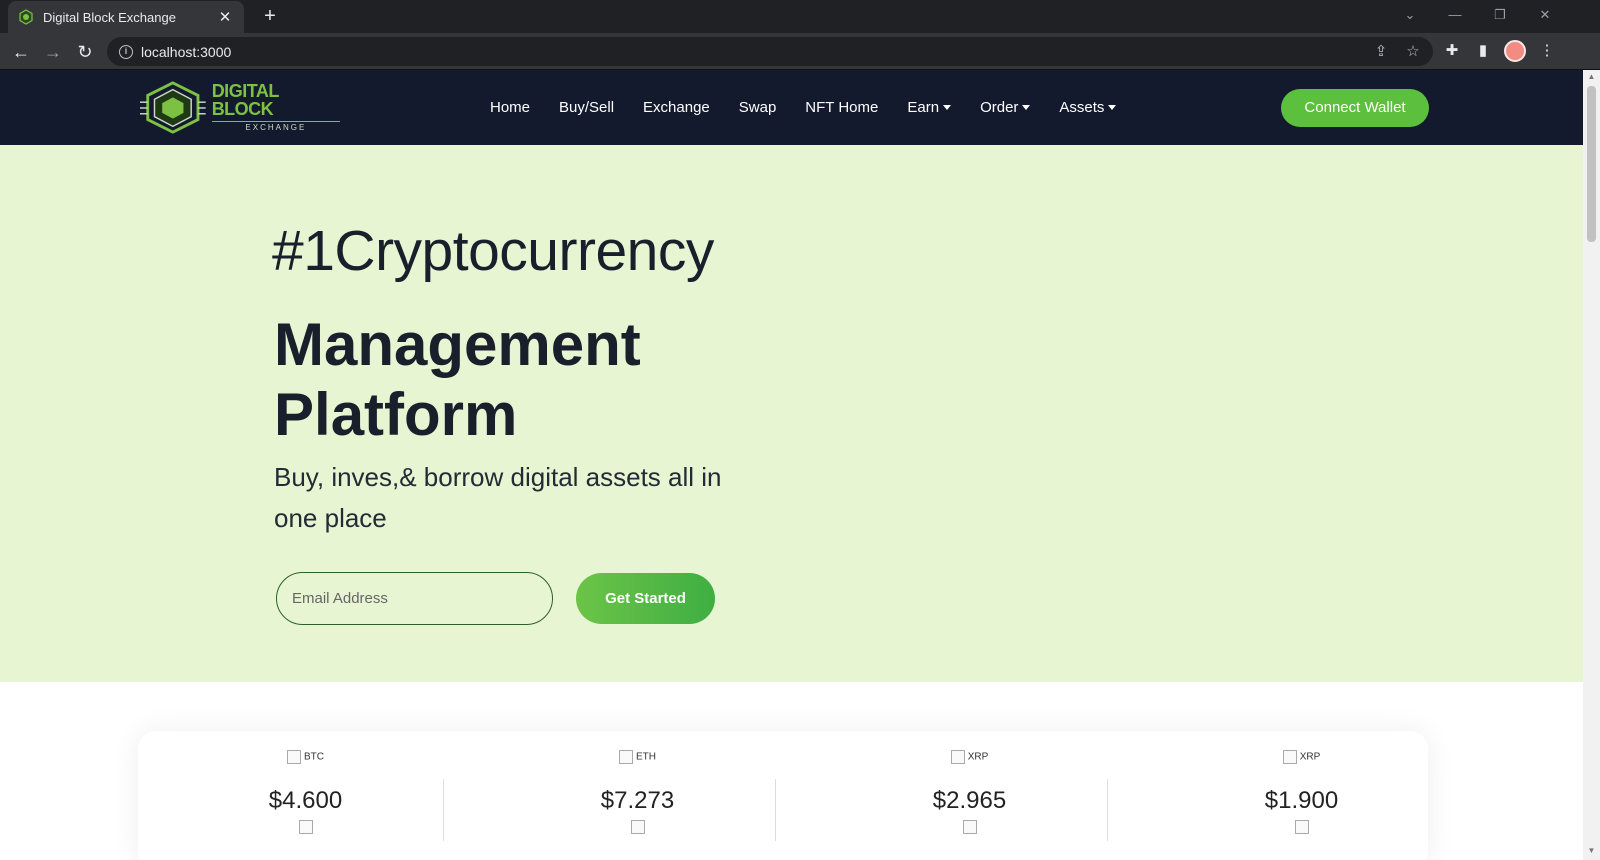  I want to click on nav-home-label: Home, so click(510, 107).